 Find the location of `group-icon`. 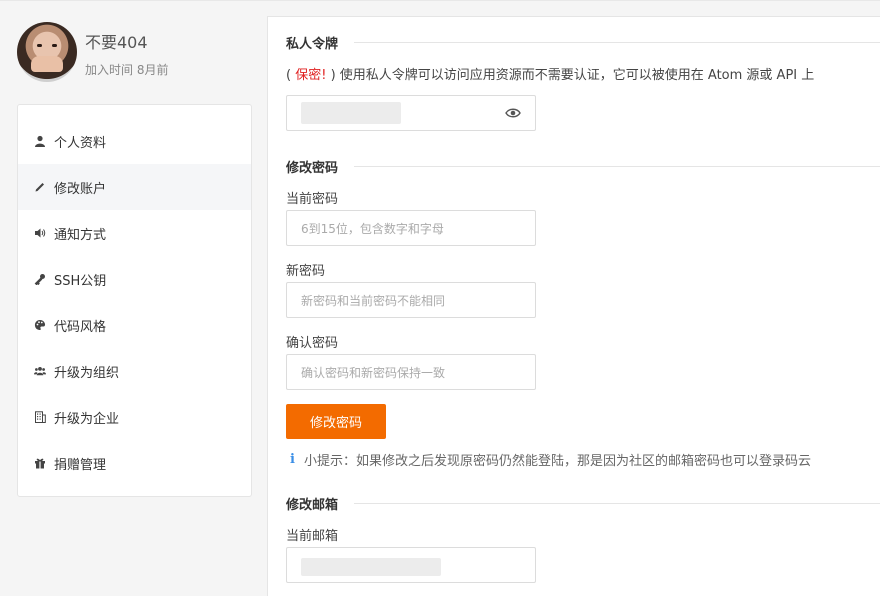

group-icon is located at coordinates (40, 371).